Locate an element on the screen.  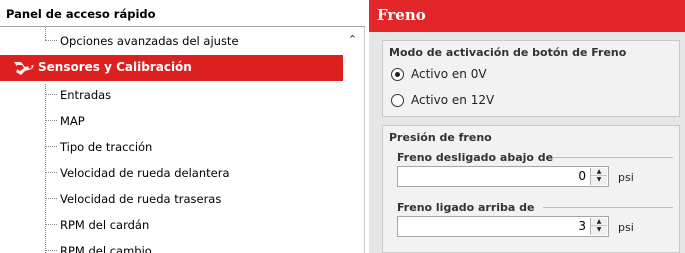
brake-off-threshold-input: 0 ▲ ▼ is located at coordinates (503, 176).